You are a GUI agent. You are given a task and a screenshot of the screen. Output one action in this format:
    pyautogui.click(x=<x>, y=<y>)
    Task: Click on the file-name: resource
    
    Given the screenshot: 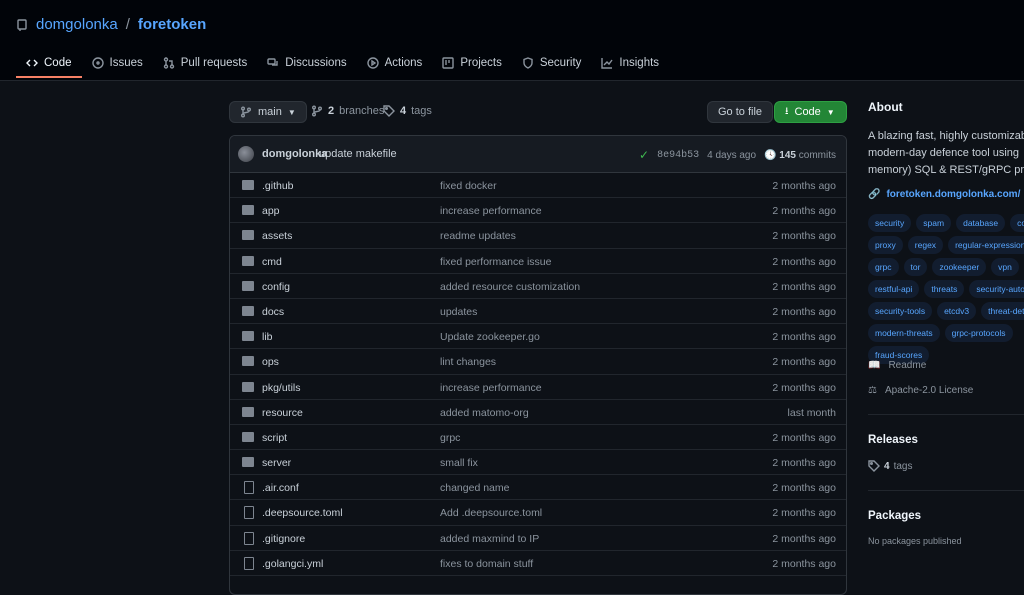 What is the action you would take?
    pyautogui.click(x=282, y=413)
    